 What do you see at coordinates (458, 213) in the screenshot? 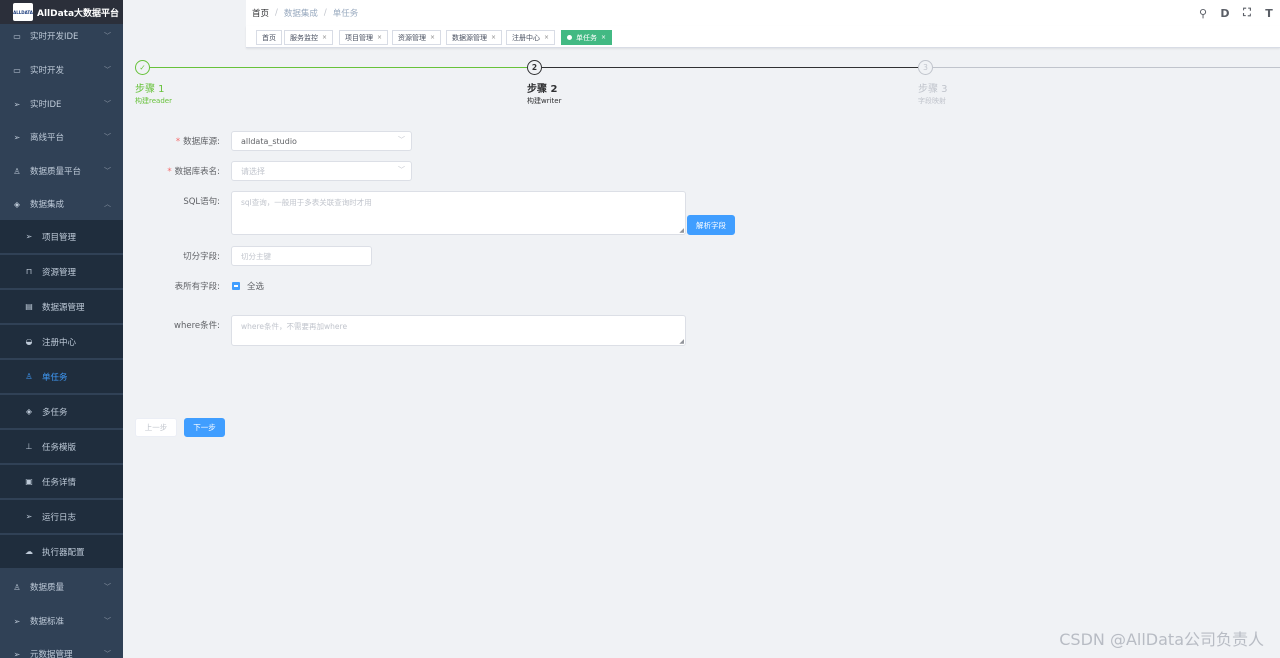
I see `sql-textarea: sql查询，一般用于多表关联查询时才用 ◢` at bounding box center [458, 213].